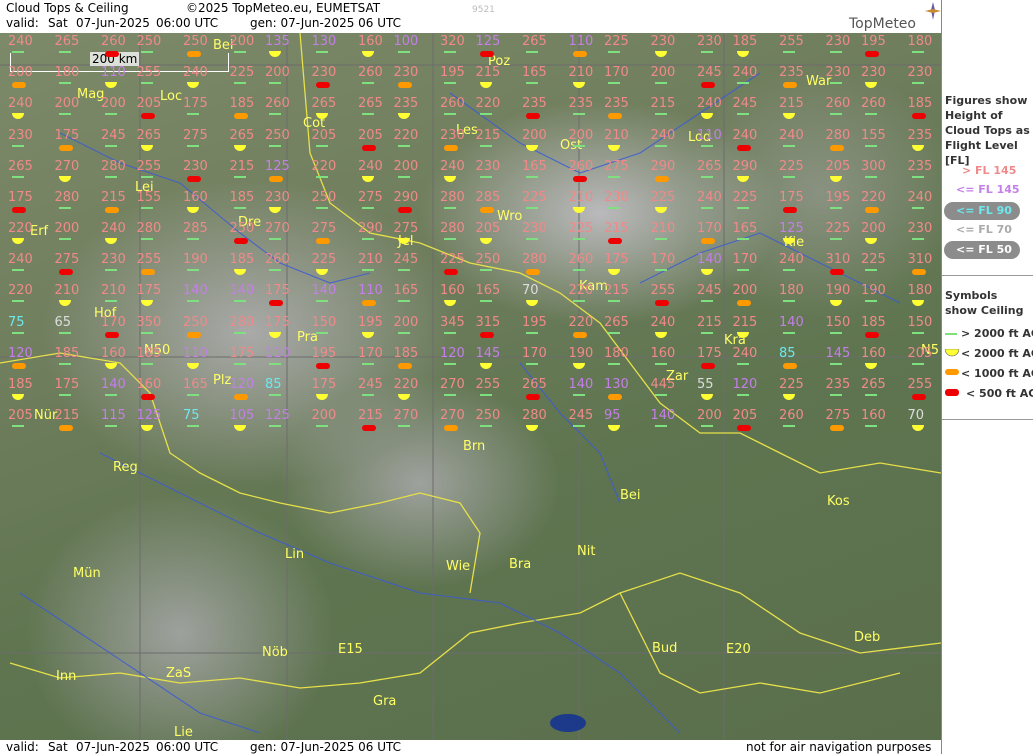 Image resolution: width=1033 pixels, height=754 pixels. What do you see at coordinates (452, 416) in the screenshot?
I see `cloud-top-value: 270` at bounding box center [452, 416].